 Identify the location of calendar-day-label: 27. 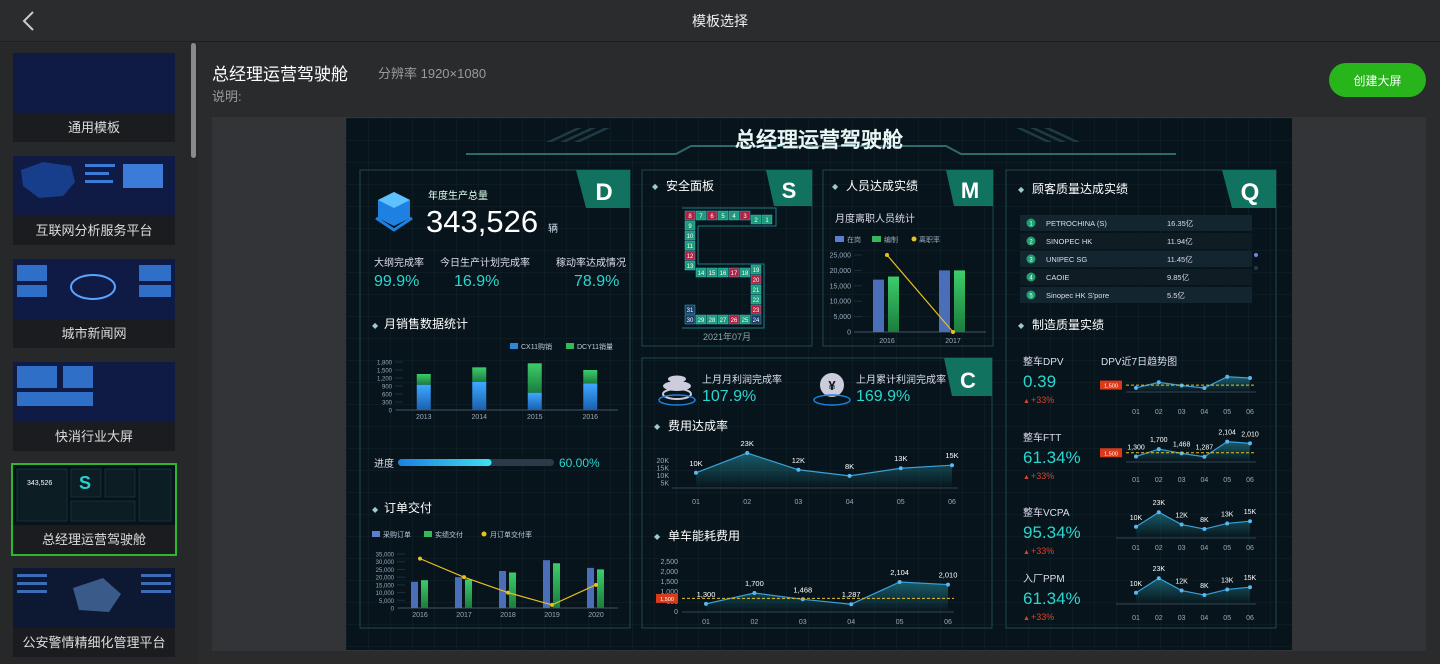
(723, 321).